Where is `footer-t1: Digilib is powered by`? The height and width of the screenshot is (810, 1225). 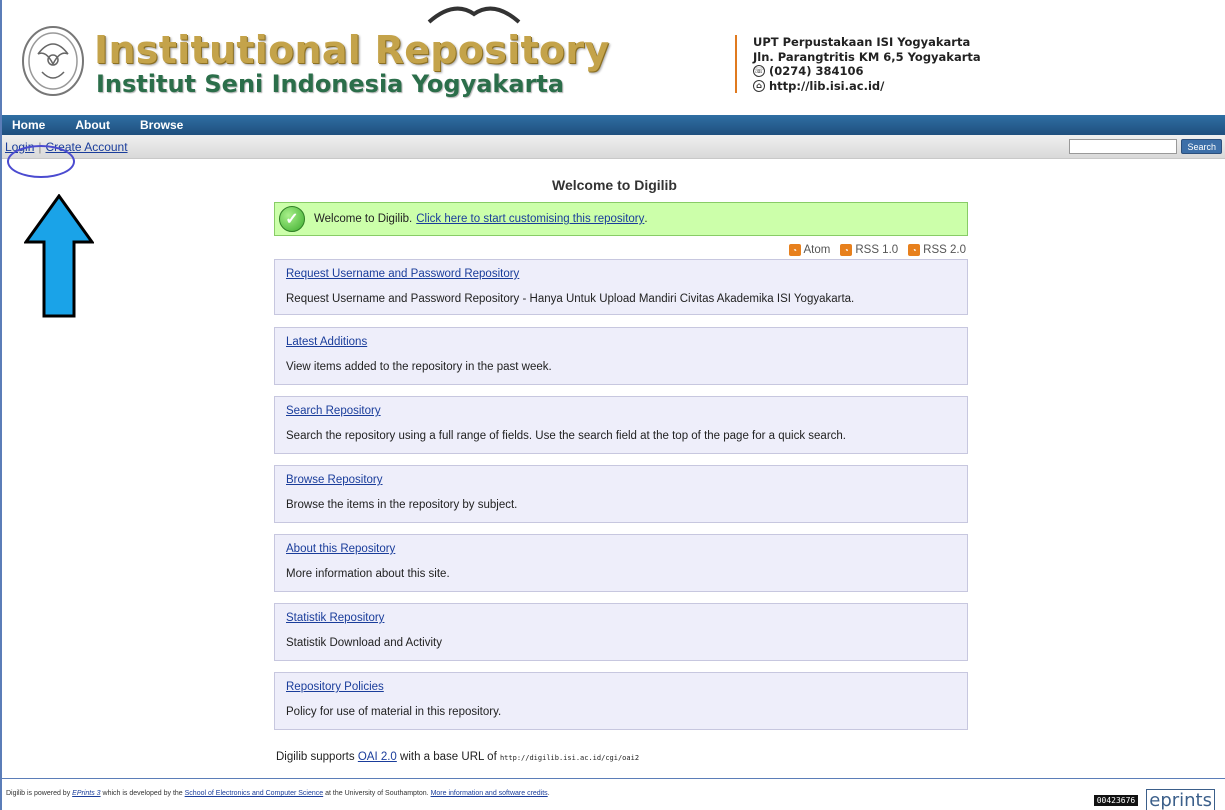 footer-t1: Digilib is powered by is located at coordinates (38, 793).